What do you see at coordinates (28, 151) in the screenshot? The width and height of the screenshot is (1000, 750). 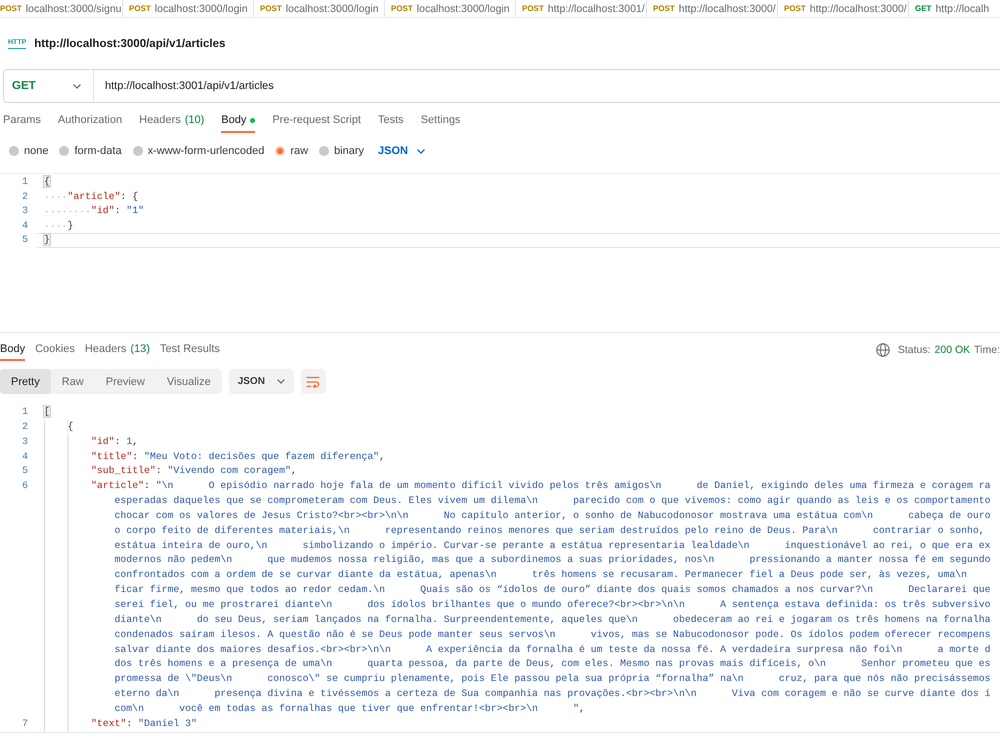 I see `radio-option: none` at bounding box center [28, 151].